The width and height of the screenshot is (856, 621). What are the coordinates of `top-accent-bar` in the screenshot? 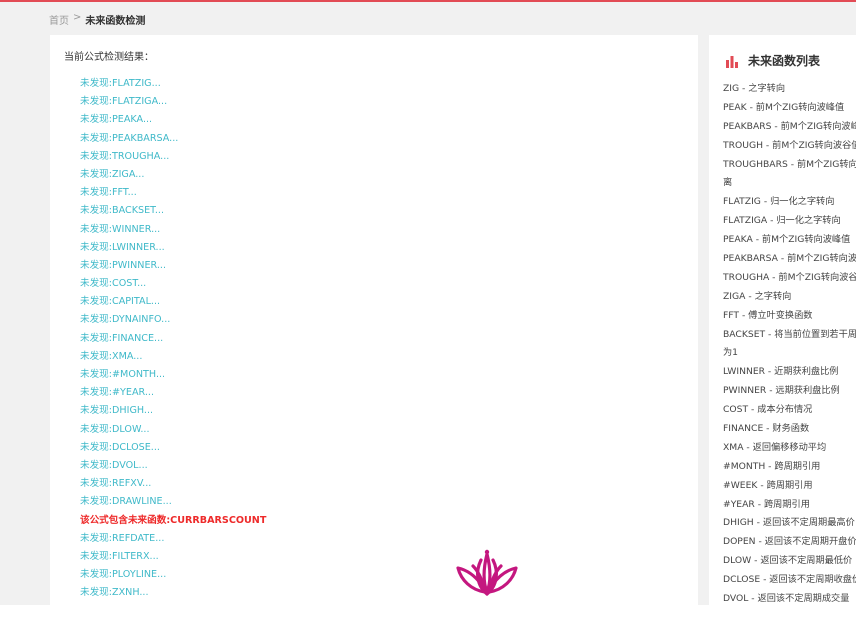 It's located at (428, 1).